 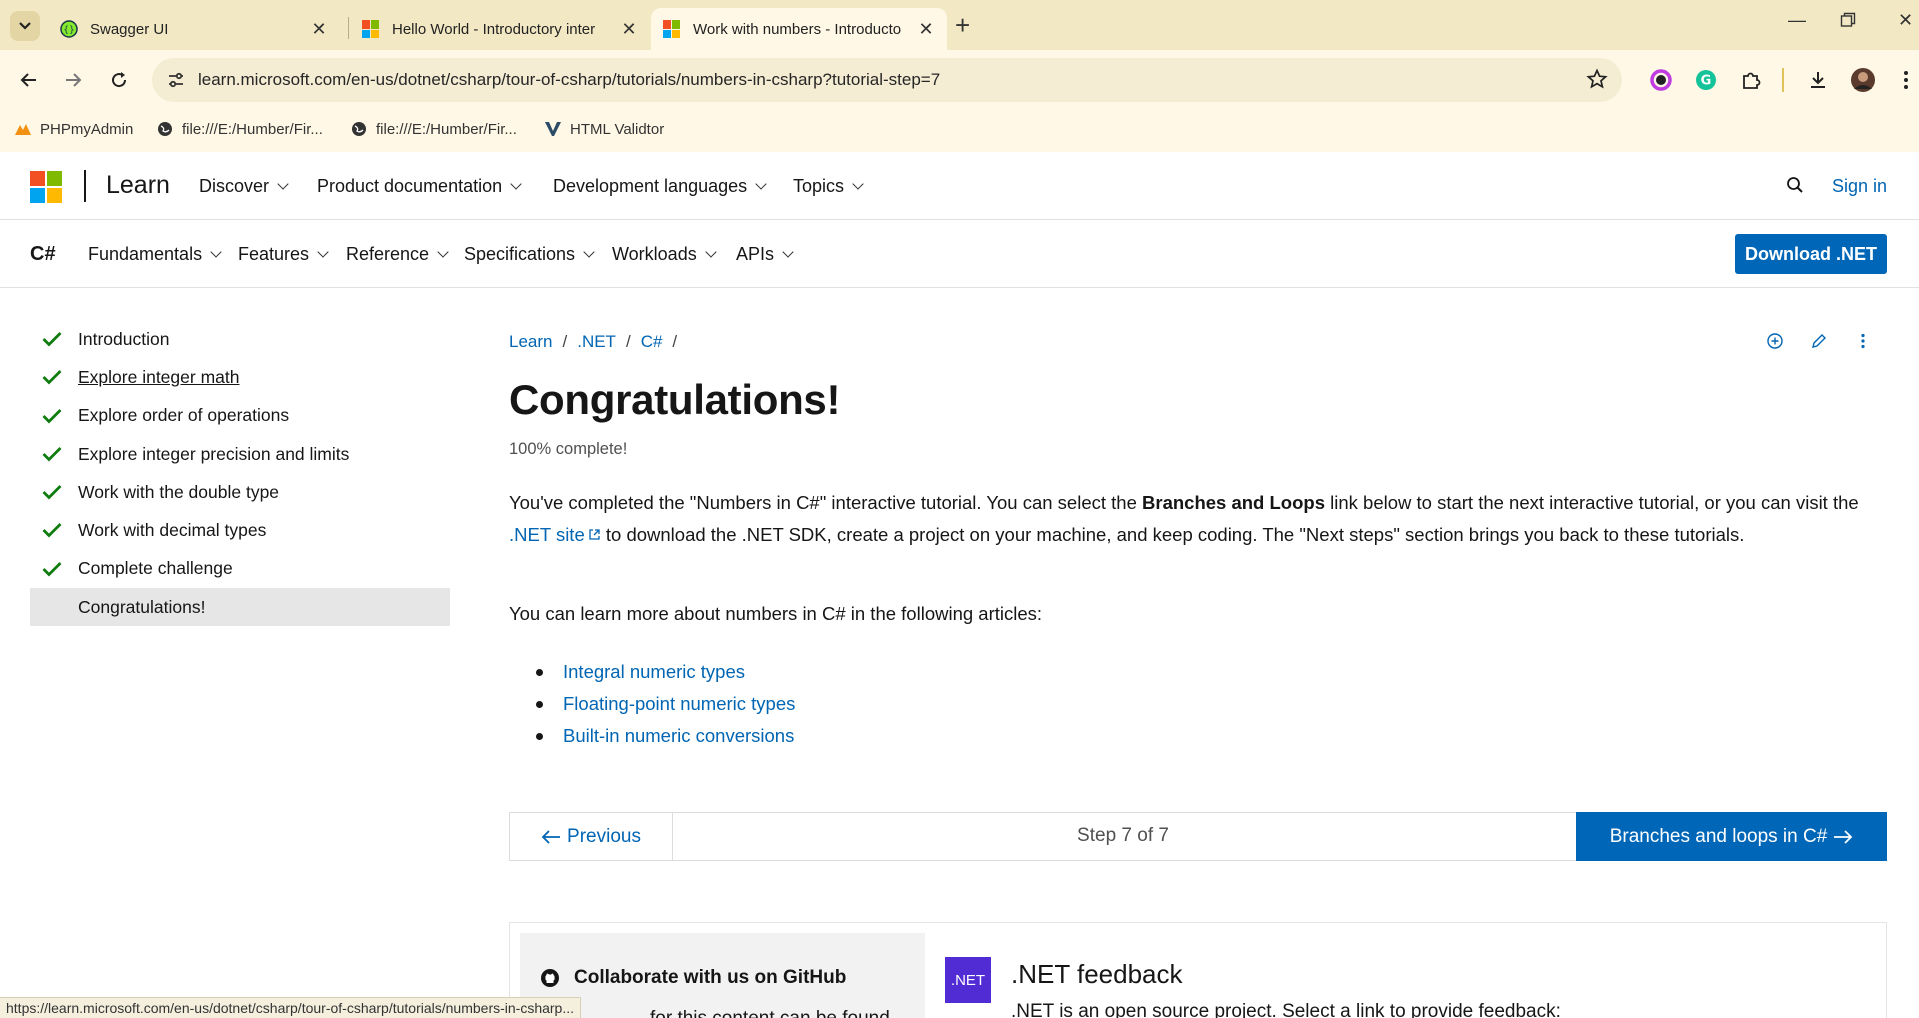 I want to click on github-title: Collaborate with us on GitHub, so click(x=693, y=978).